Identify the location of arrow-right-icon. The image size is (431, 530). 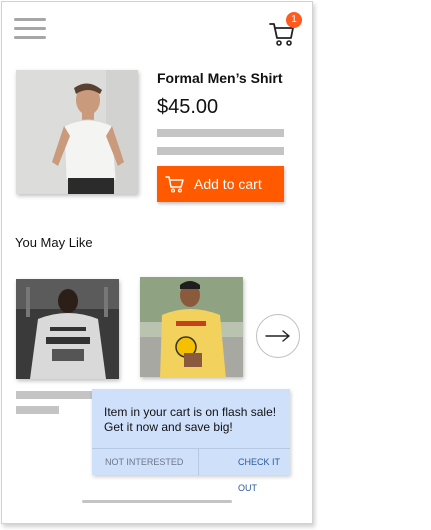
(277, 336).